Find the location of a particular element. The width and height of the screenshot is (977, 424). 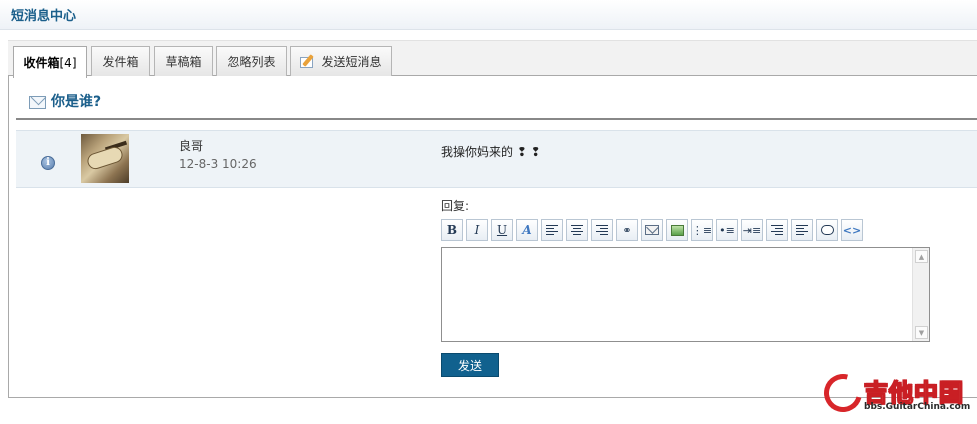

tab-send-message: 发送短消息 is located at coordinates (341, 61).